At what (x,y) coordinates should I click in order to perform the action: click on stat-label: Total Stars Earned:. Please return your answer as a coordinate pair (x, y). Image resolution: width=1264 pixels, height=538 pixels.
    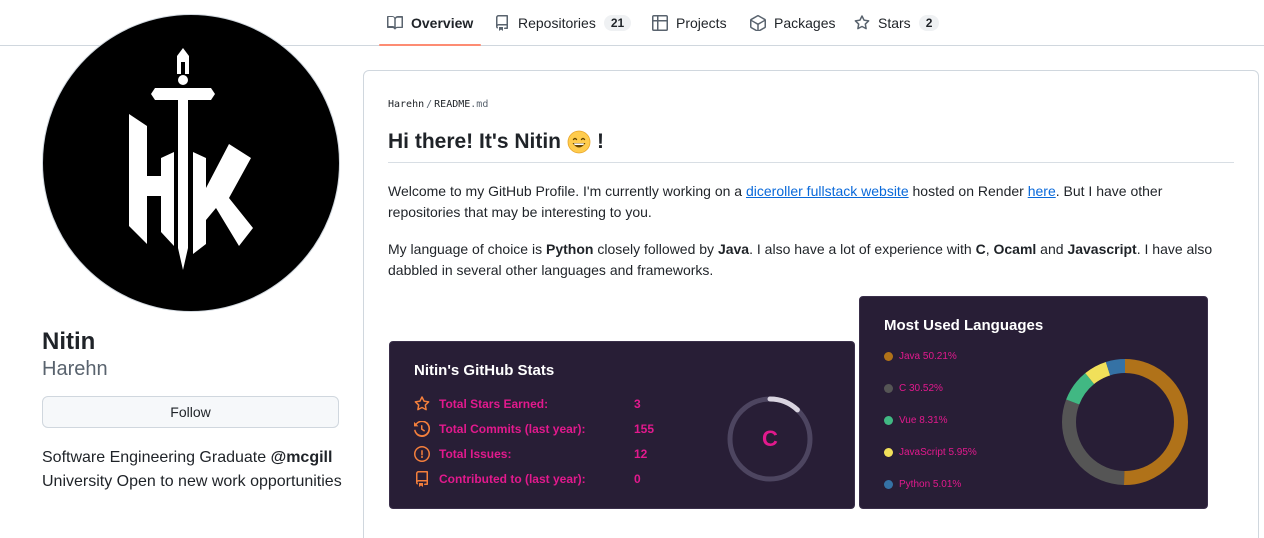
    Looking at the image, I should click on (494, 404).